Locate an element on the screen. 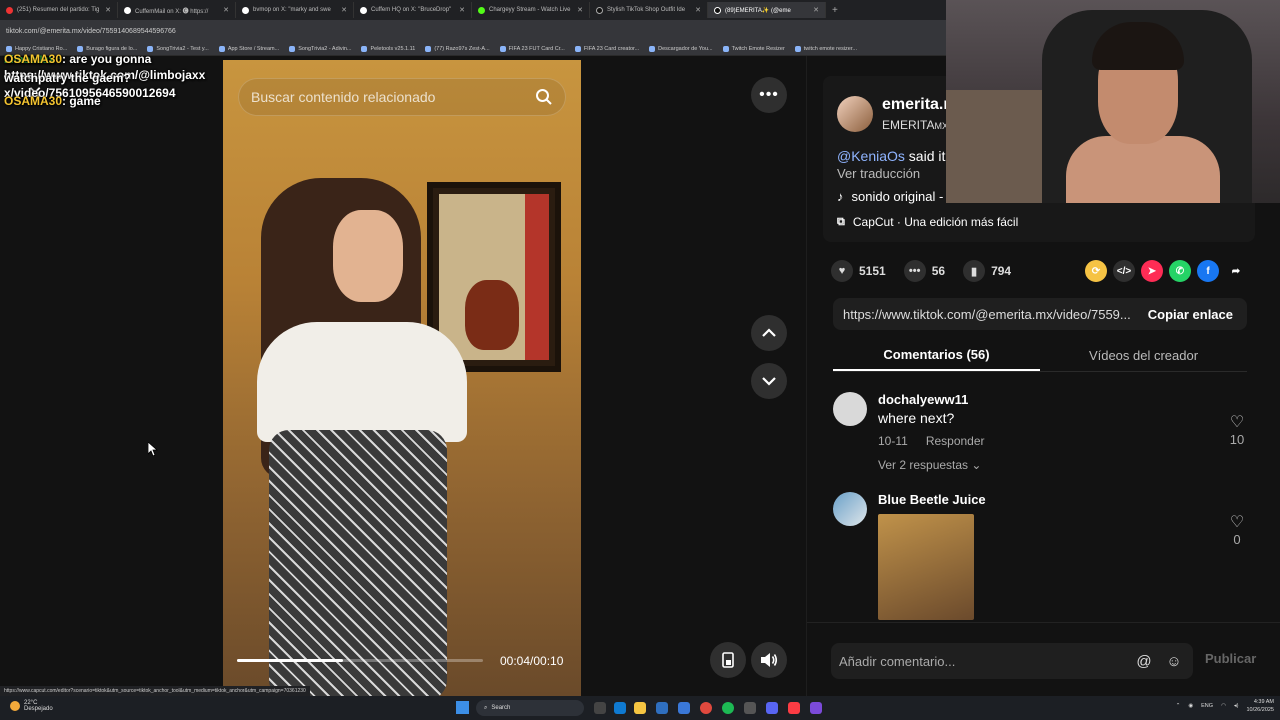  picture-in-picture-button is located at coordinates (728, 660).